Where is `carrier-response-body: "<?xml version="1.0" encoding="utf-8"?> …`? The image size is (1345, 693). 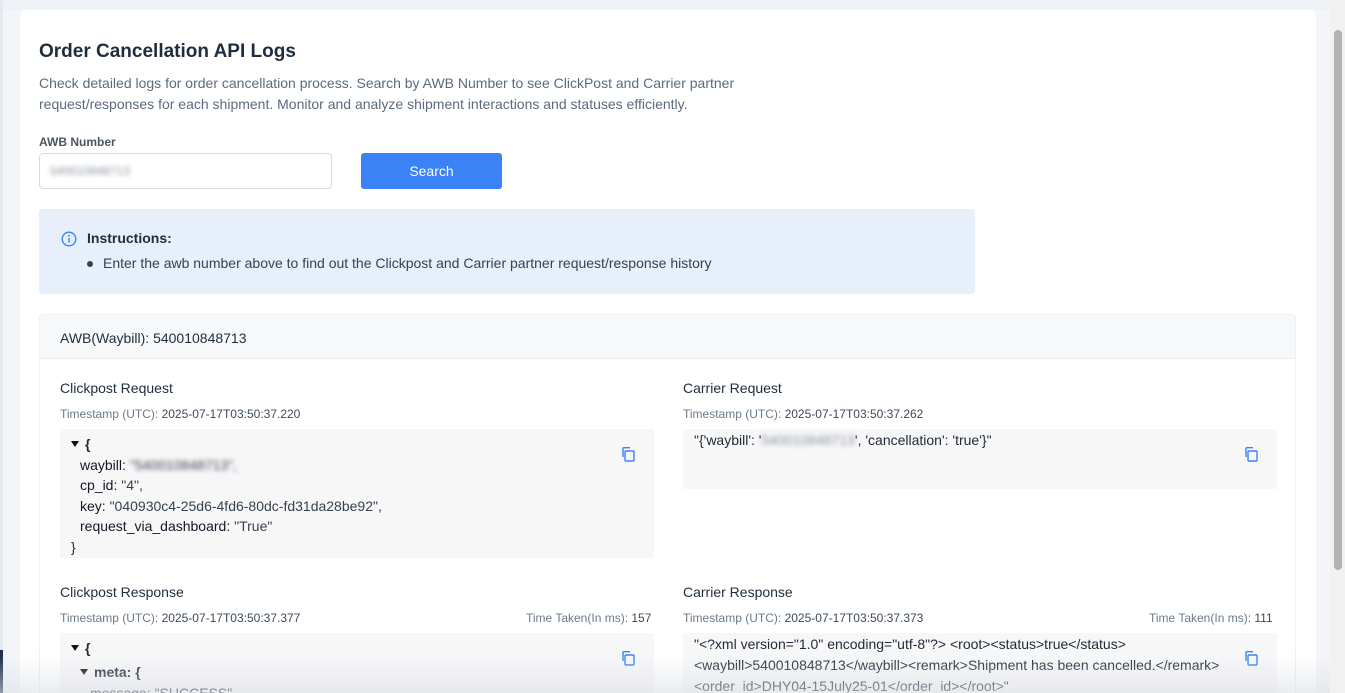 carrier-response-body: "<?xml version="1.0" encoding="utf-8"?> … is located at coordinates (980, 663).